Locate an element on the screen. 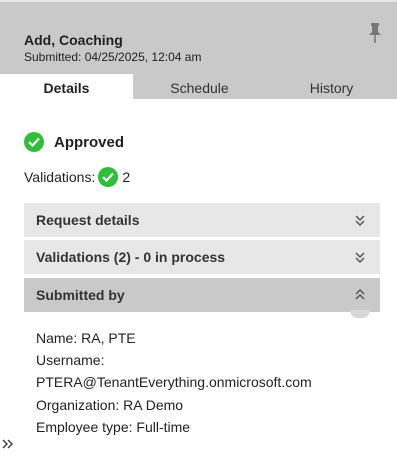 The width and height of the screenshot is (397, 458). request-title: Add, Coaching is located at coordinates (73, 40).